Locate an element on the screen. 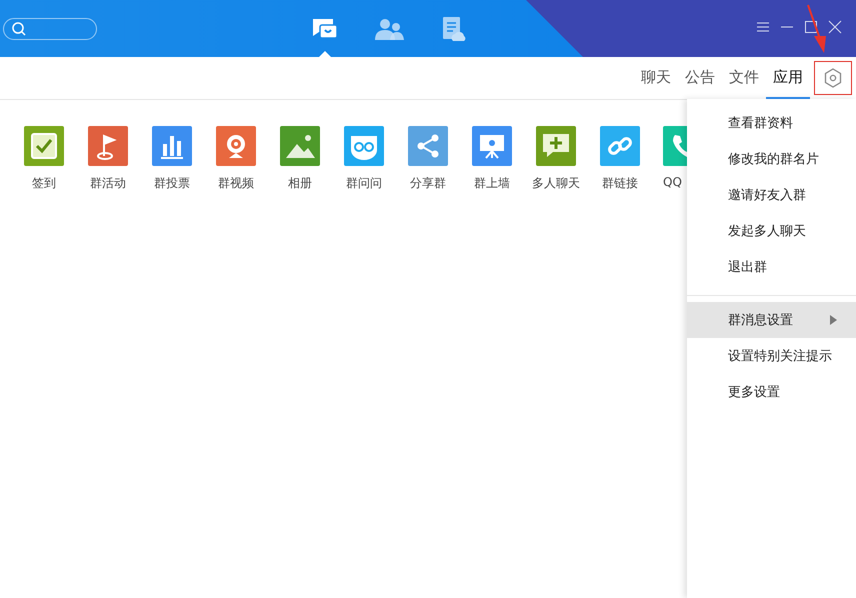 The width and height of the screenshot is (856, 598). search-field is located at coordinates (50, 29).